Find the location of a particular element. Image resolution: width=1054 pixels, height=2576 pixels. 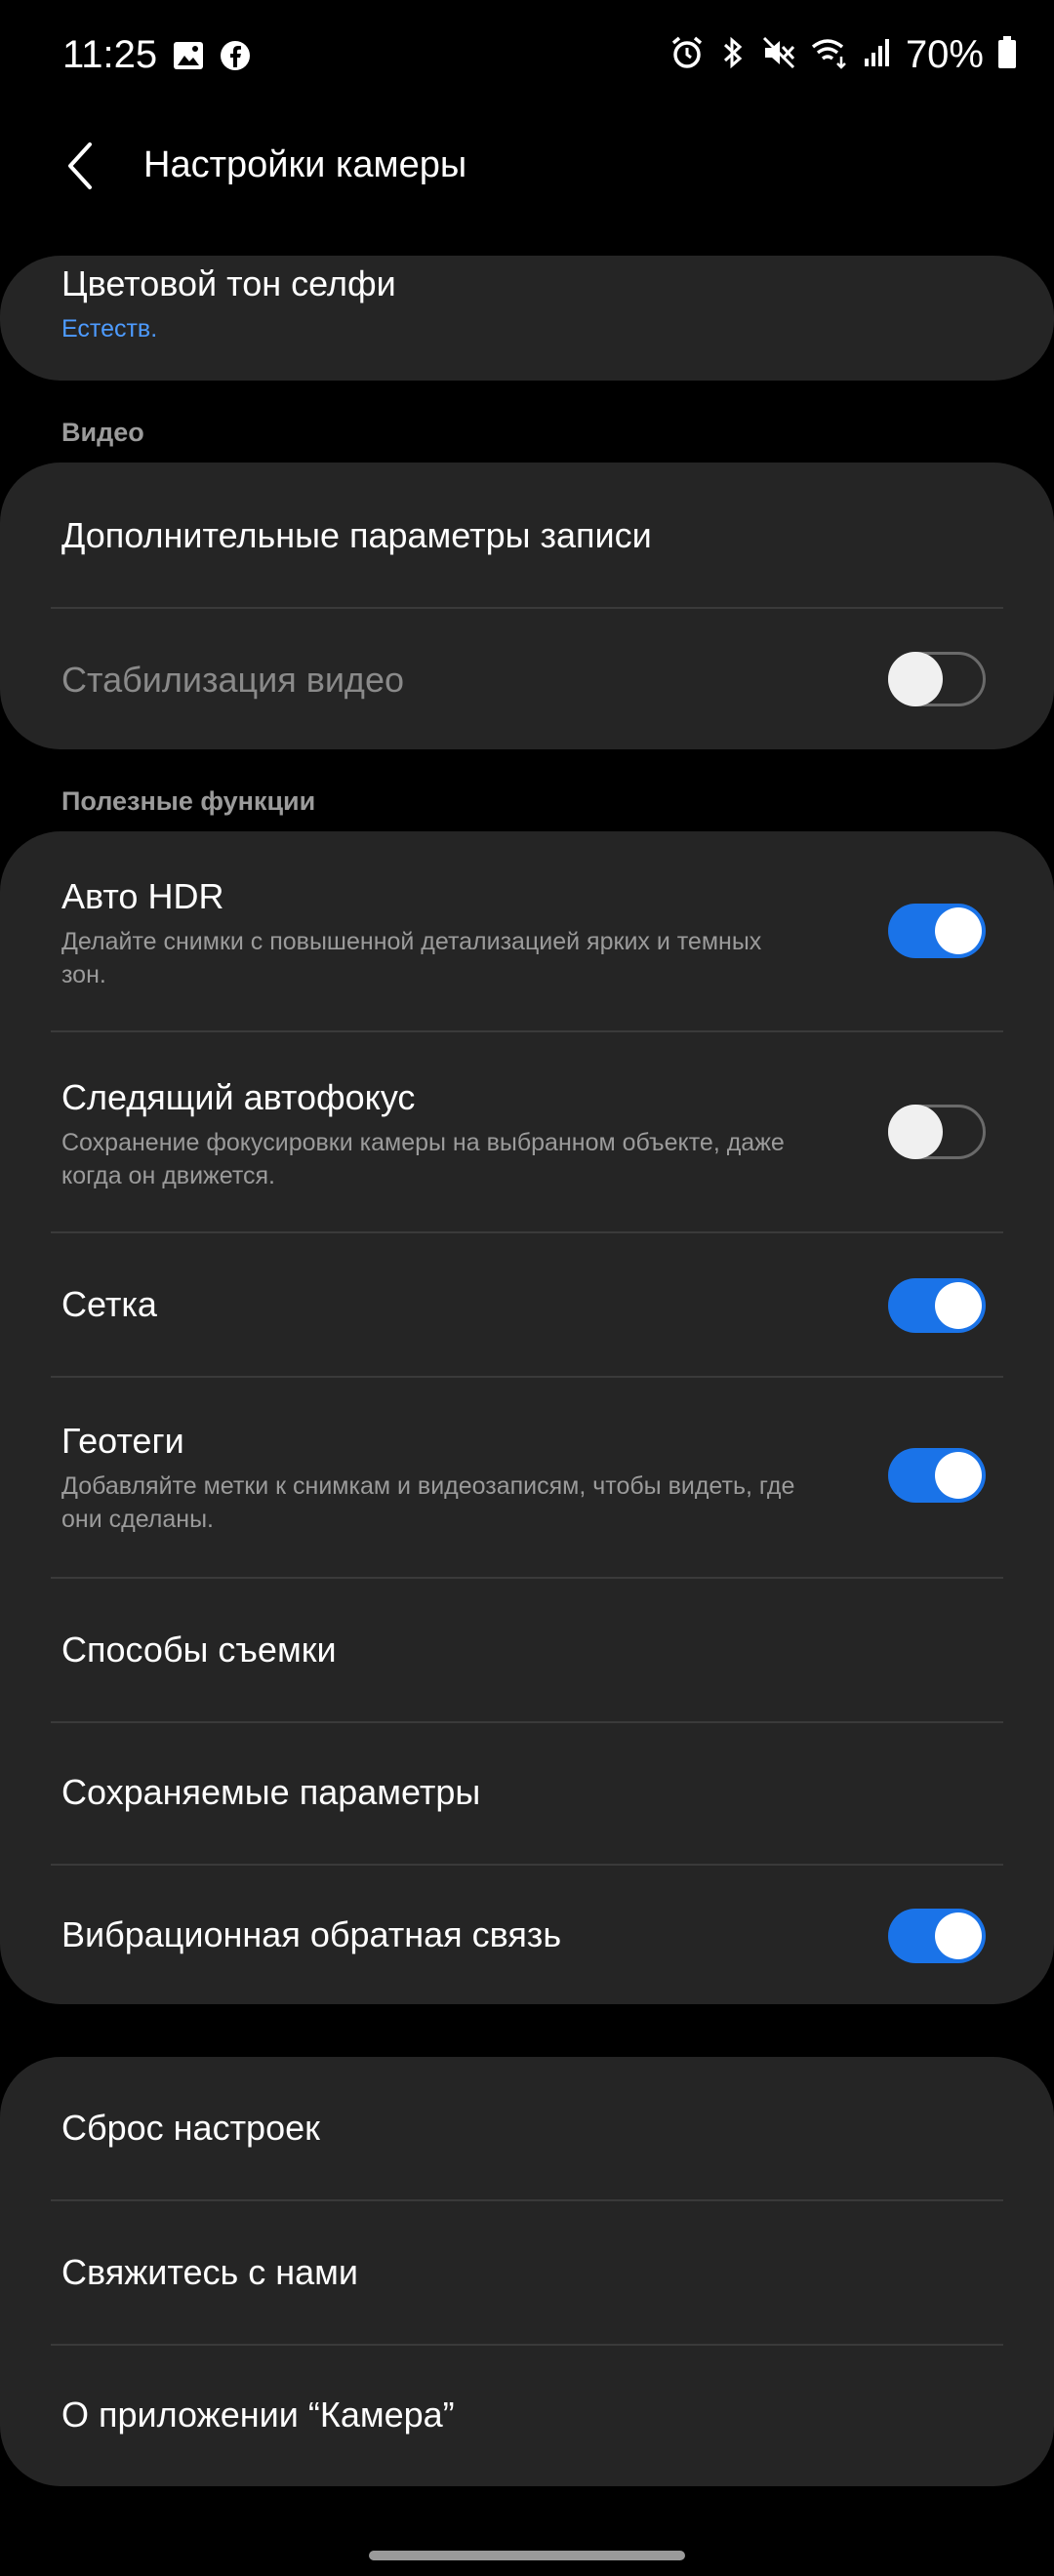

tracking-af-toggle is located at coordinates (937, 1132).